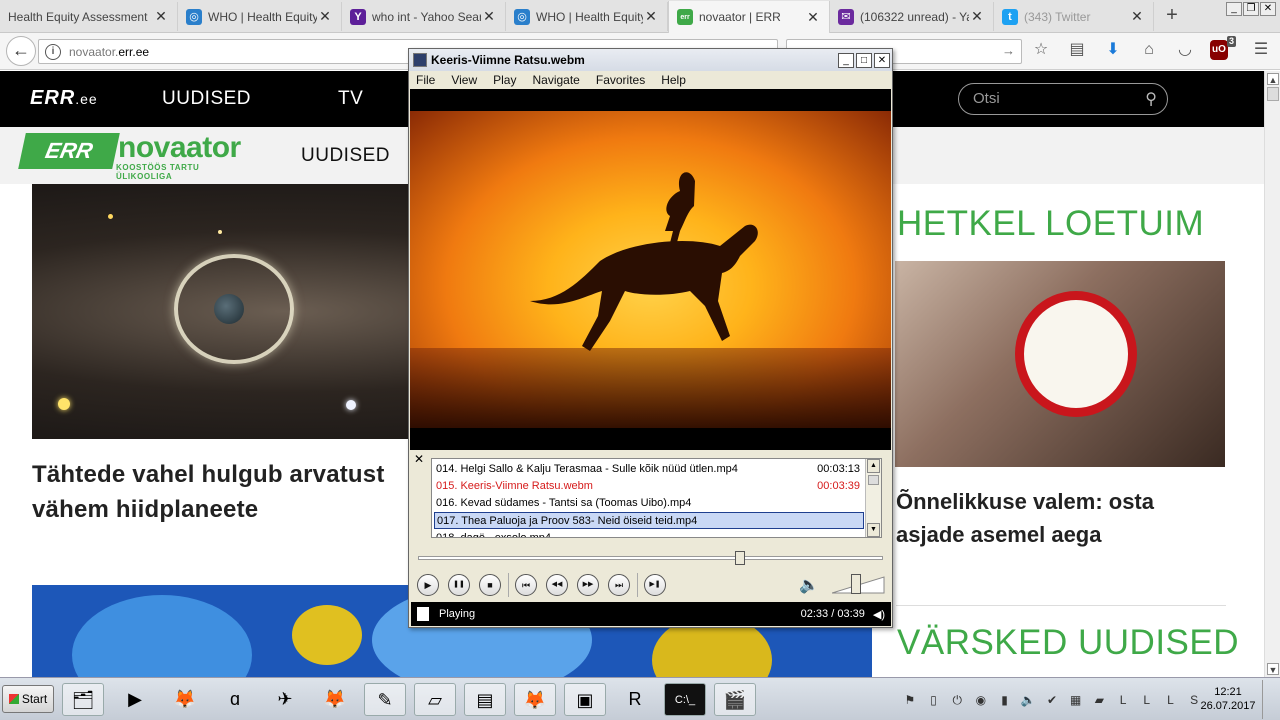 The image size is (1280, 720). Describe the element at coordinates (138, 156) in the screenshot. I see `novaator-logo: ERR novaator KOOSTÖÖS TARTU ÜLIKOOLIGA` at that location.